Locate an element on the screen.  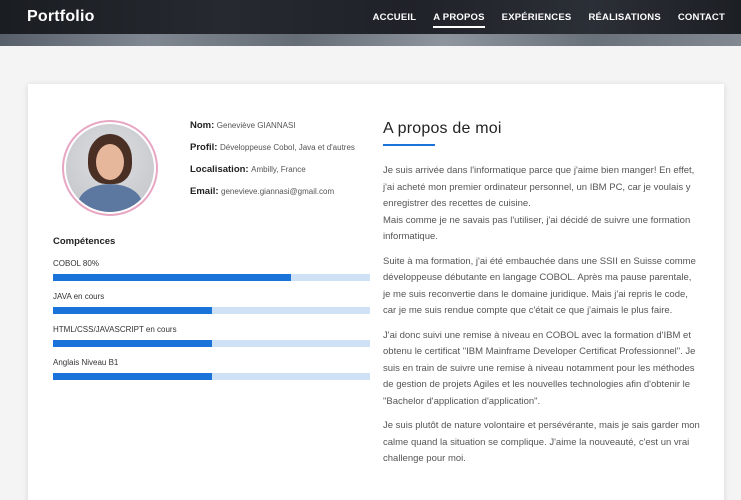
nav-realisations: RÉALISATIONS is located at coordinates (624, 20).